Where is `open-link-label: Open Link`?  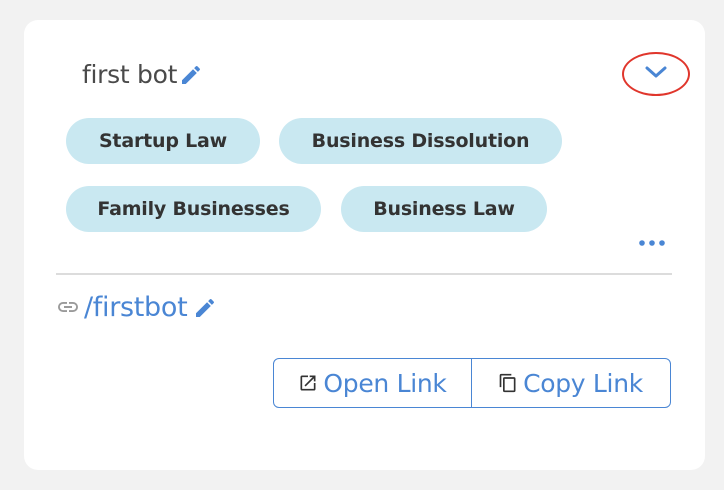
open-link-label: Open Link is located at coordinates (385, 383).